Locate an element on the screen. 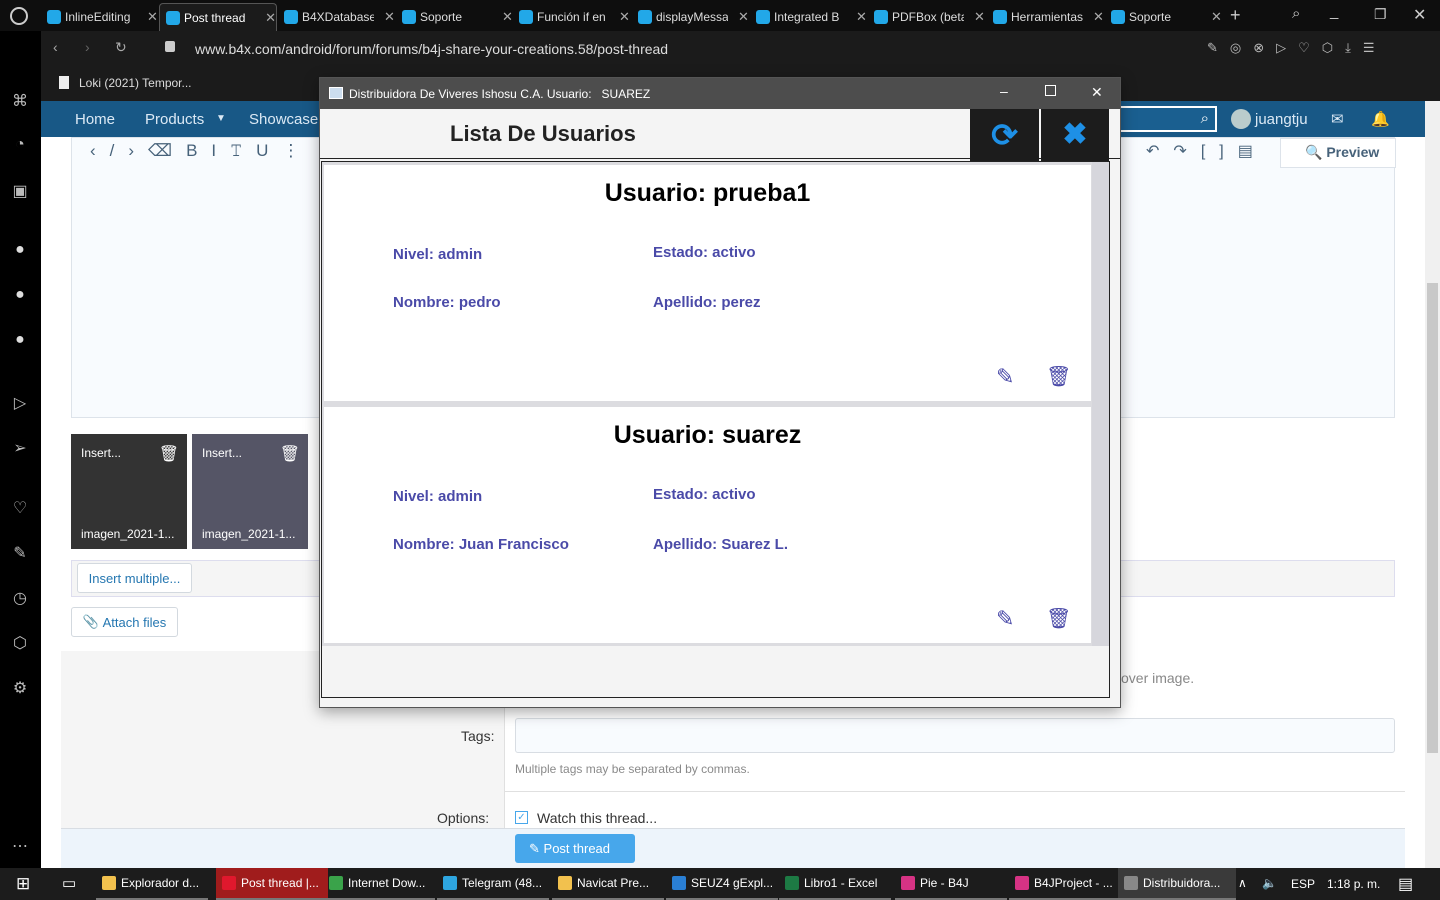 The image size is (1440, 900). list-scrollbar is located at coordinates (1100, 404).